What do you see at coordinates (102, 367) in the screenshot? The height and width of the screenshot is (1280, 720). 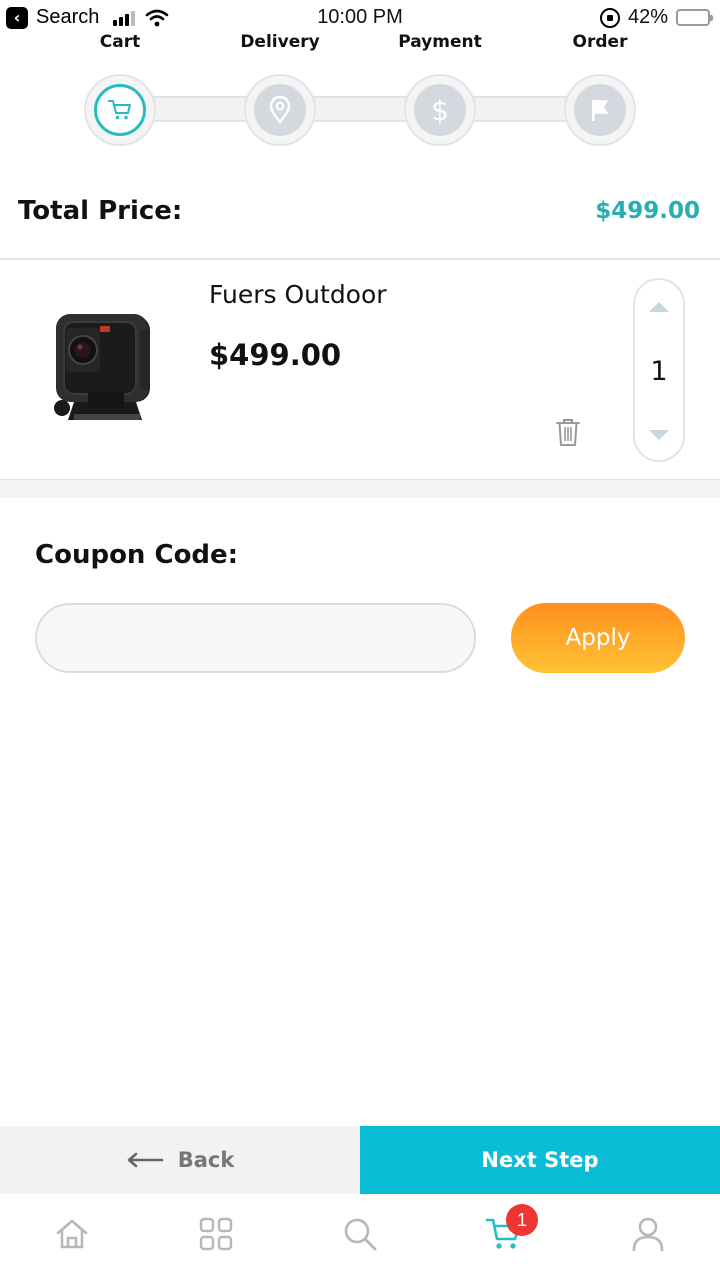 I see `product-image` at bounding box center [102, 367].